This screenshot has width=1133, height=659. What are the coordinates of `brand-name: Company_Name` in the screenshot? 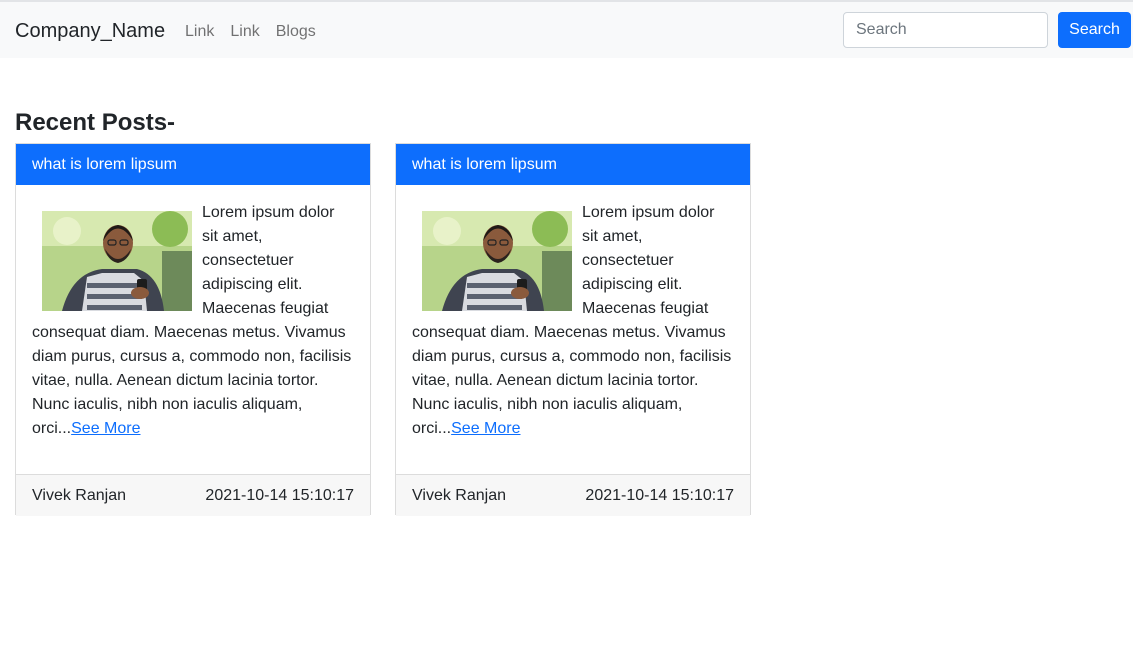 It's located at (90, 31).